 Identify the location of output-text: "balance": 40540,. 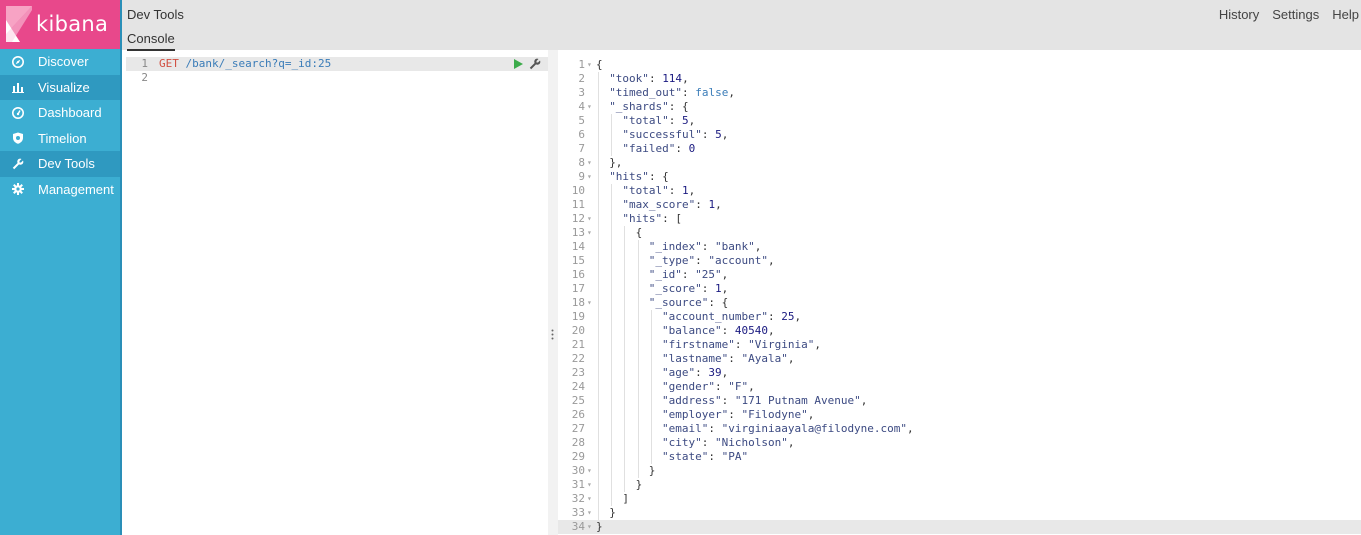
(718, 331).